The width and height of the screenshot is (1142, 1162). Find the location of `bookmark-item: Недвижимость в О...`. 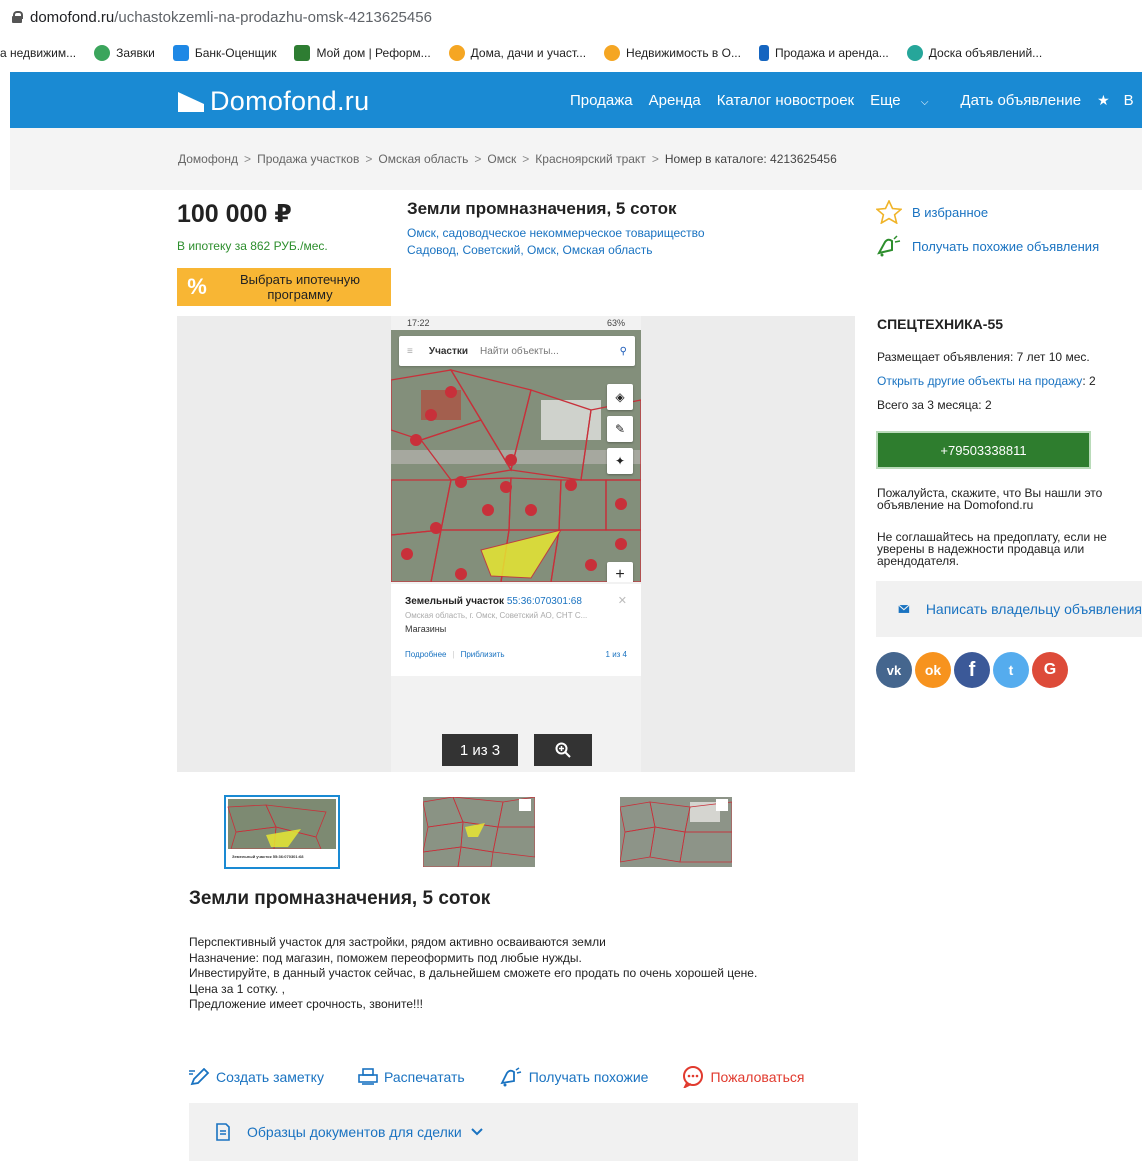

bookmark-item: Недвижимость в О... is located at coordinates (672, 53).